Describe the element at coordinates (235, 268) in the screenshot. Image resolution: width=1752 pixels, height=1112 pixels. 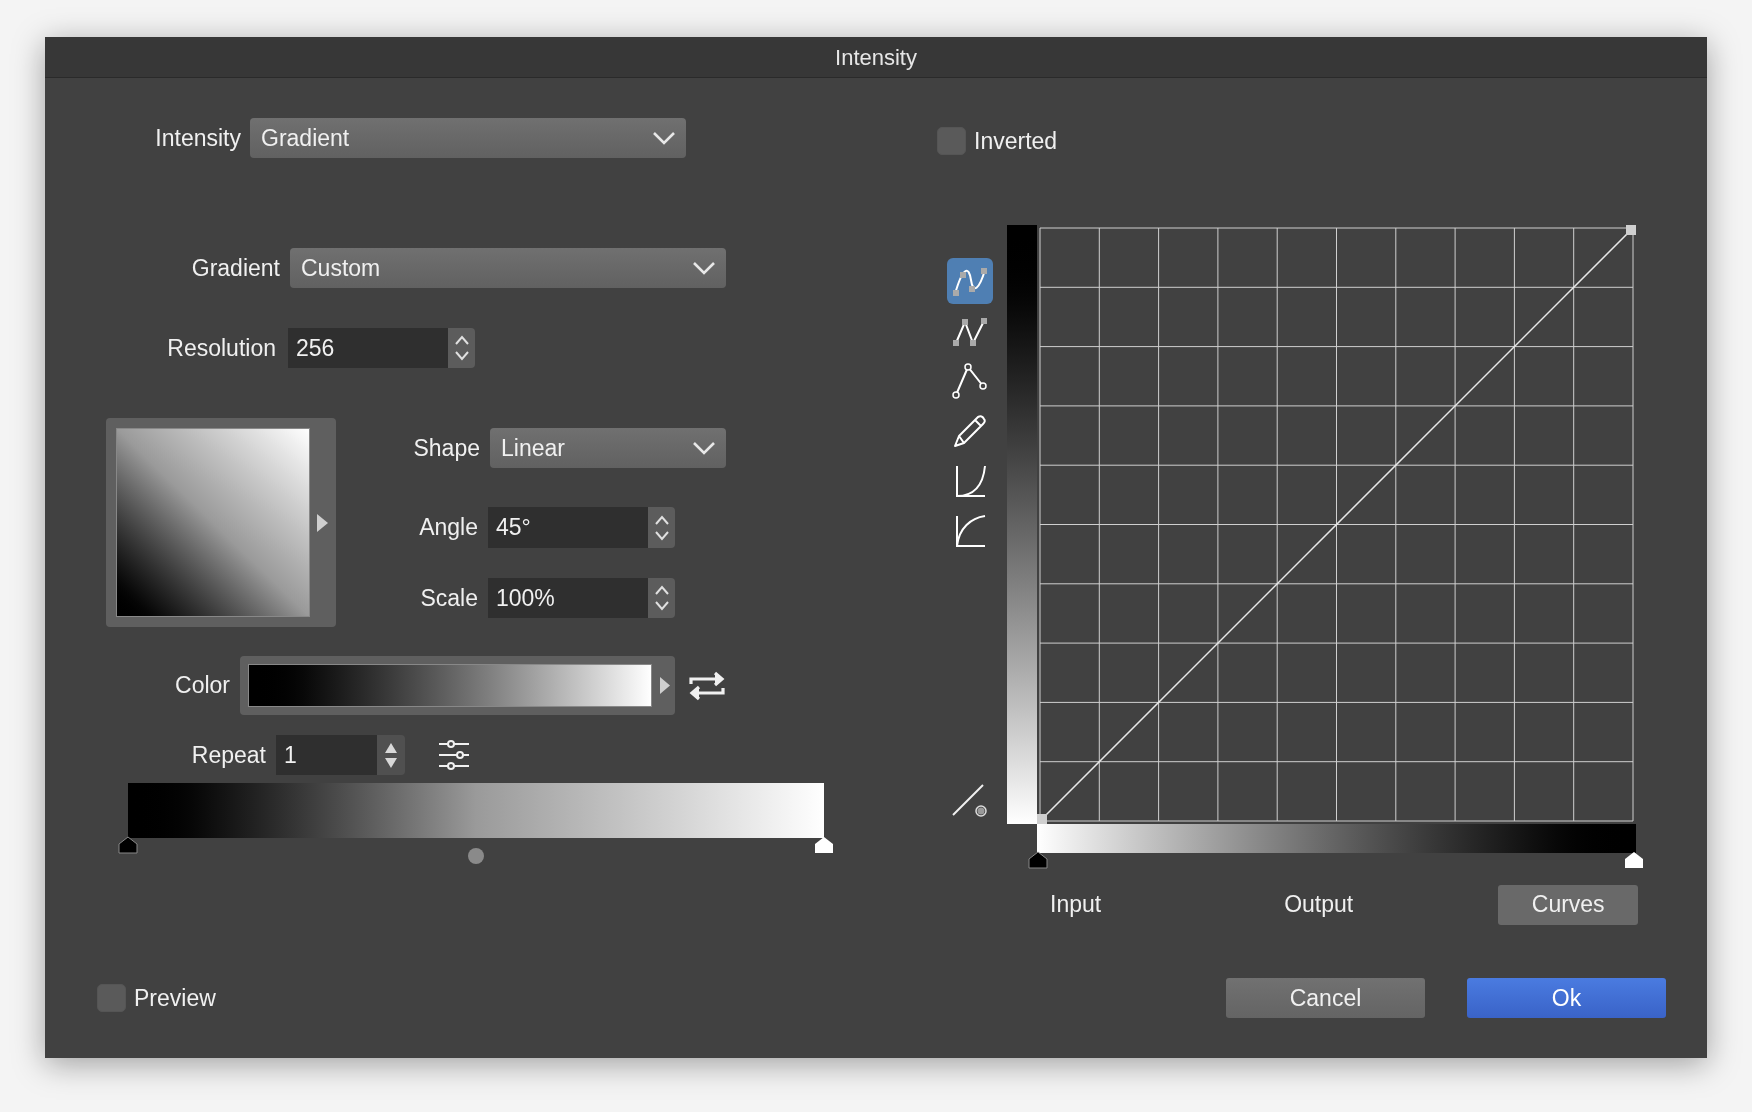
I see `field-label: Gradient` at that location.